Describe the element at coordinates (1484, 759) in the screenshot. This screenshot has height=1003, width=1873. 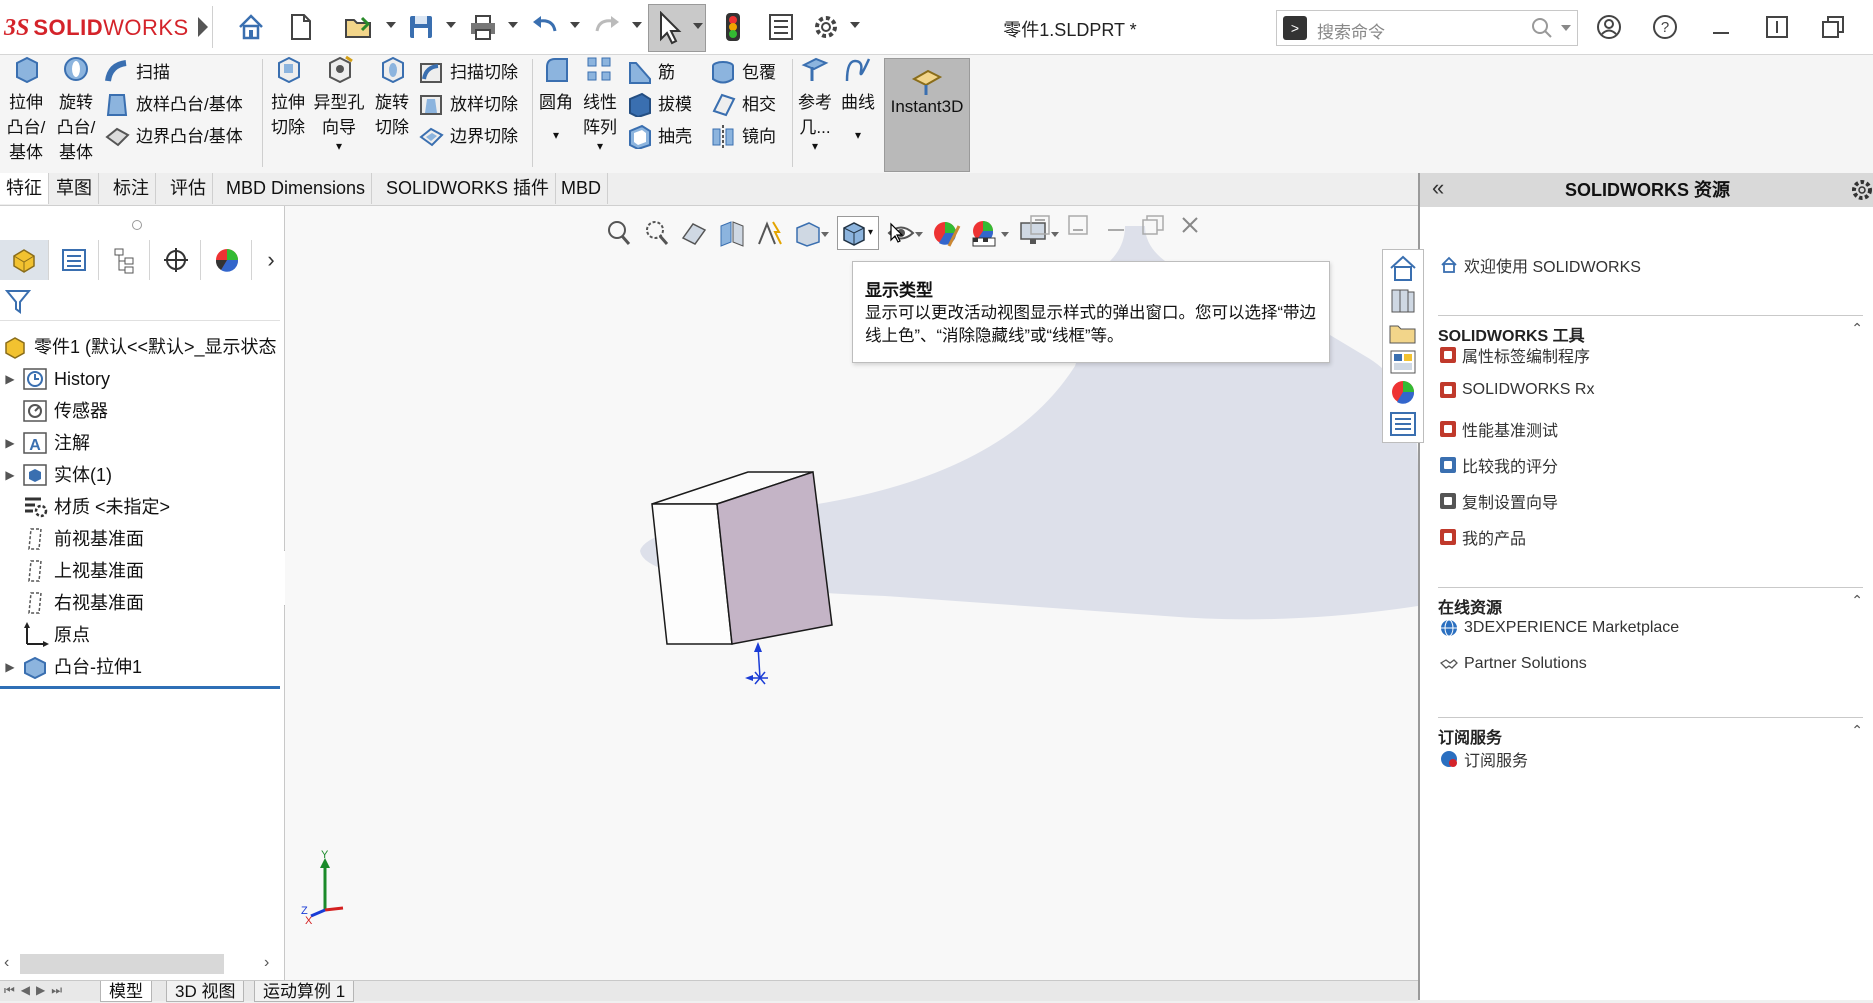
I see `subscription-link: 订阅服务` at that location.